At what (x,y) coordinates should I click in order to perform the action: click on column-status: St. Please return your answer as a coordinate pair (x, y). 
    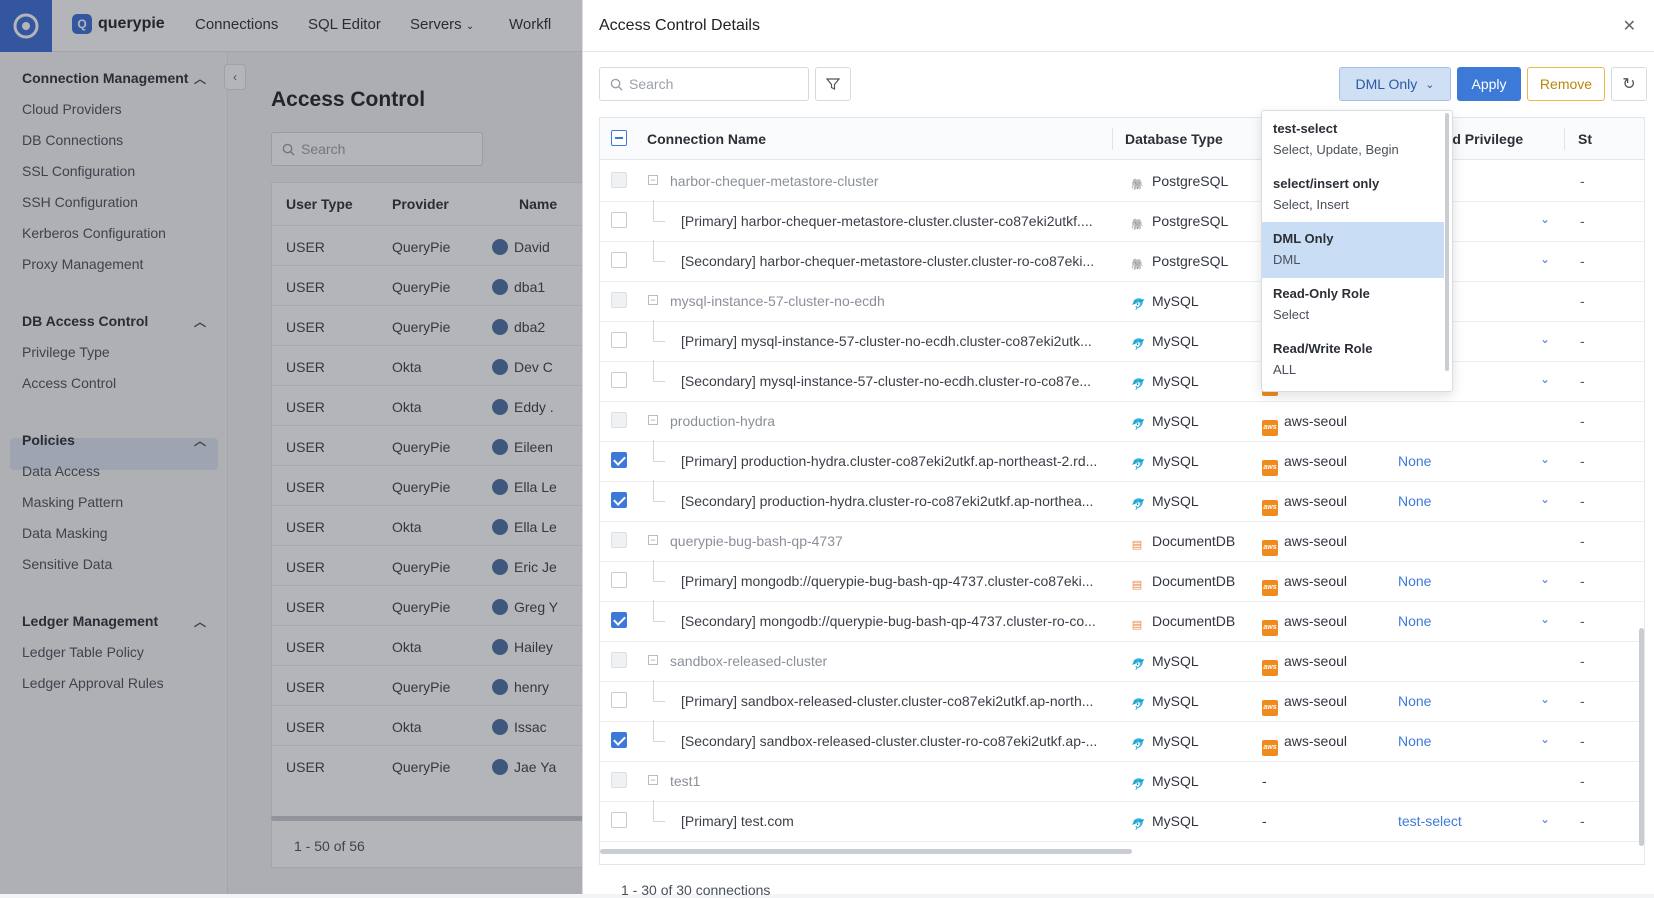
    Looking at the image, I should click on (1585, 139).